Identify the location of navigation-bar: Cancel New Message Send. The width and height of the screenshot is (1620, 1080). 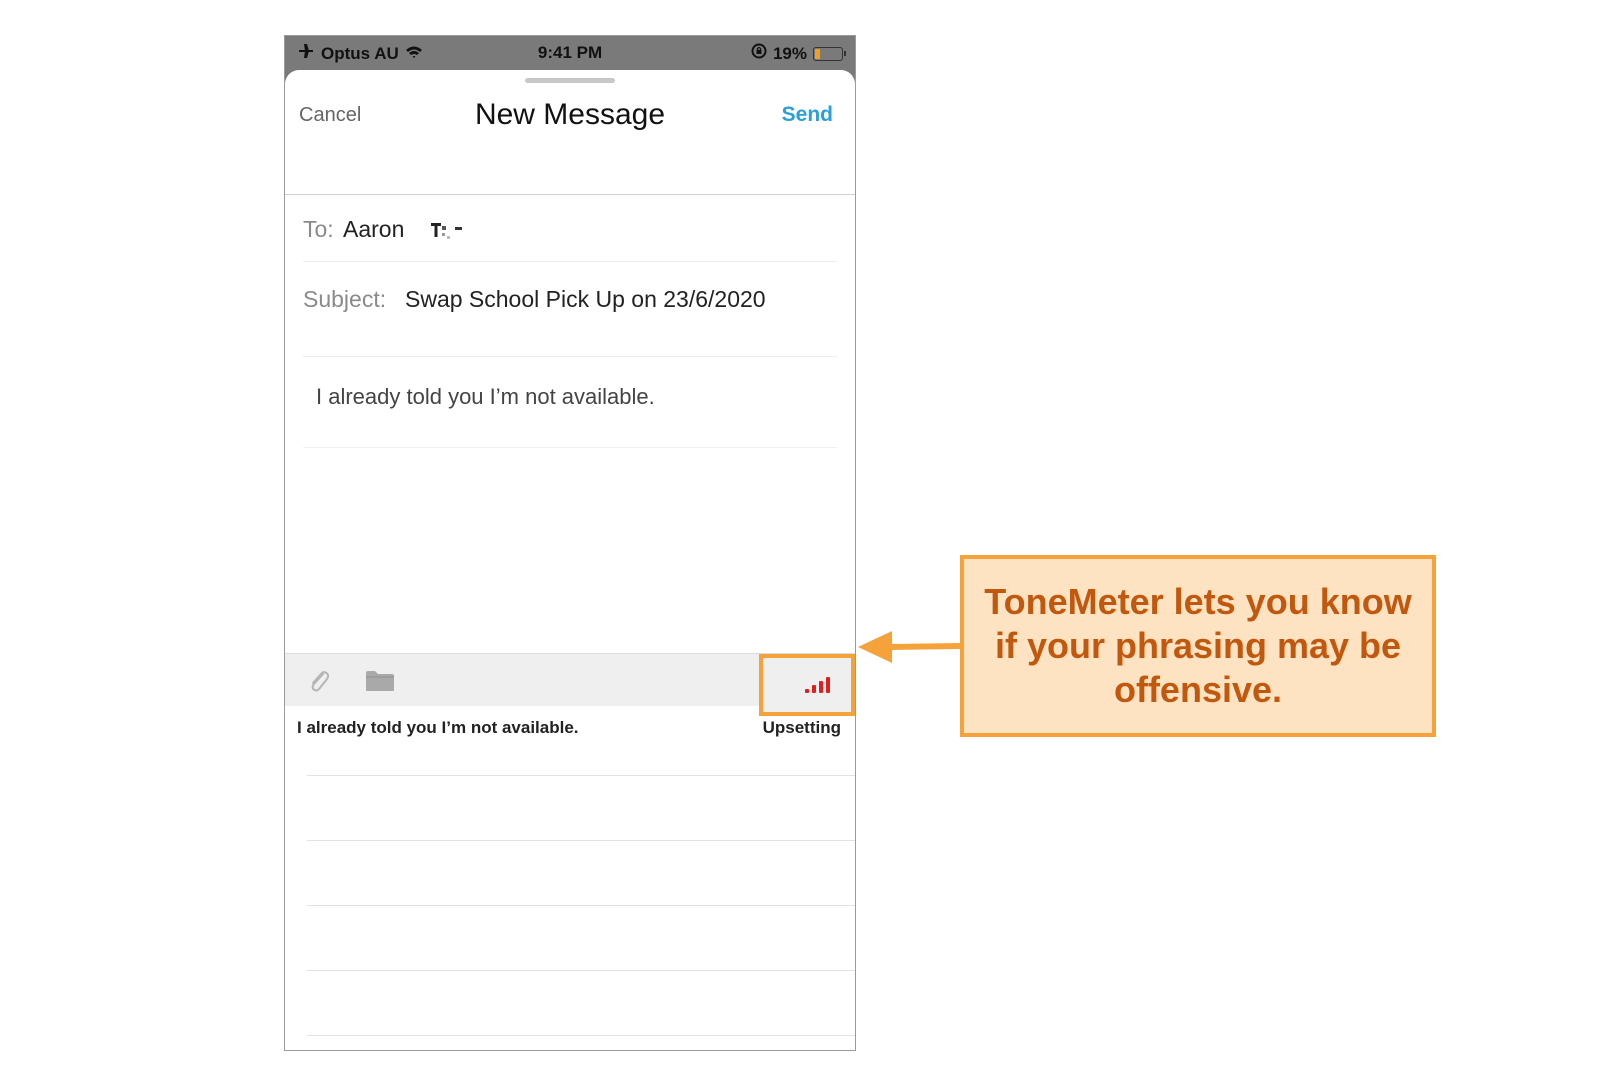
(570, 132).